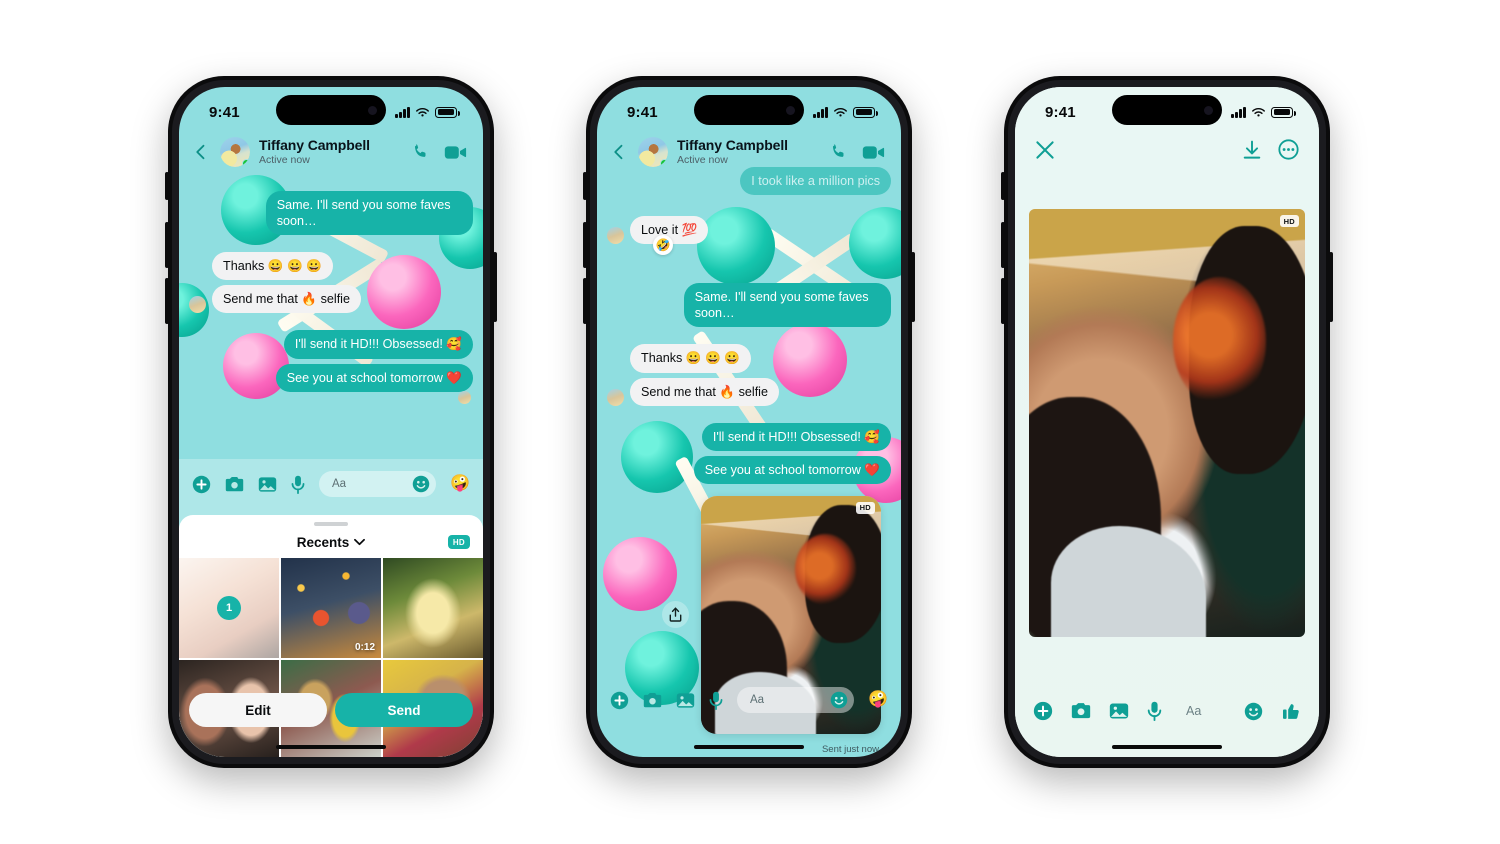 This screenshot has height=844, width=1500. What do you see at coordinates (1203, 711) in the screenshot?
I see `message-input-3: Aa` at bounding box center [1203, 711].